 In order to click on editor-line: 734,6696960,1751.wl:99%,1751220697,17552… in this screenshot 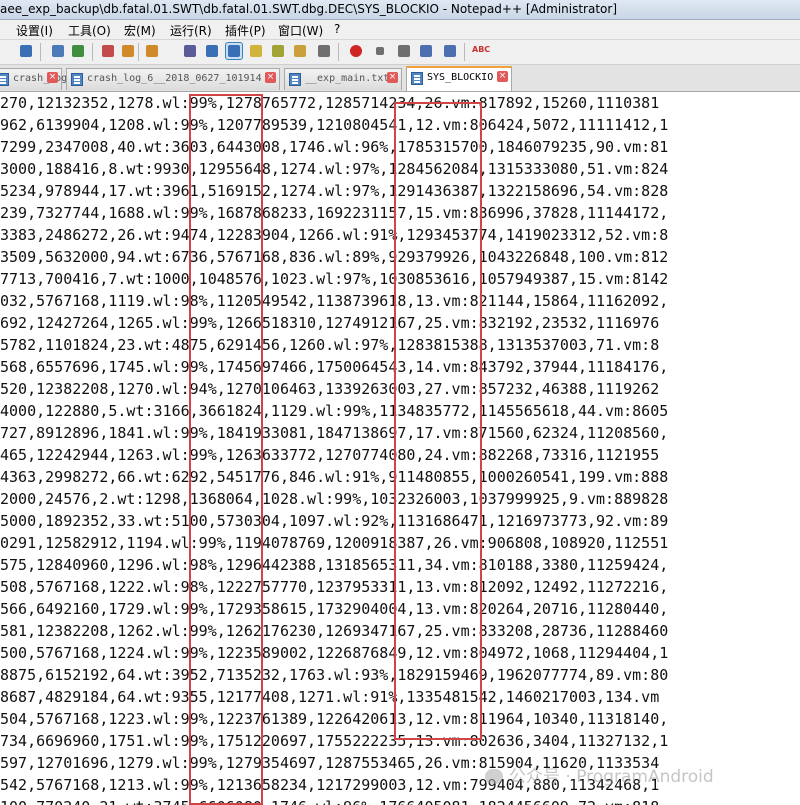, I will do `click(334, 741)`.